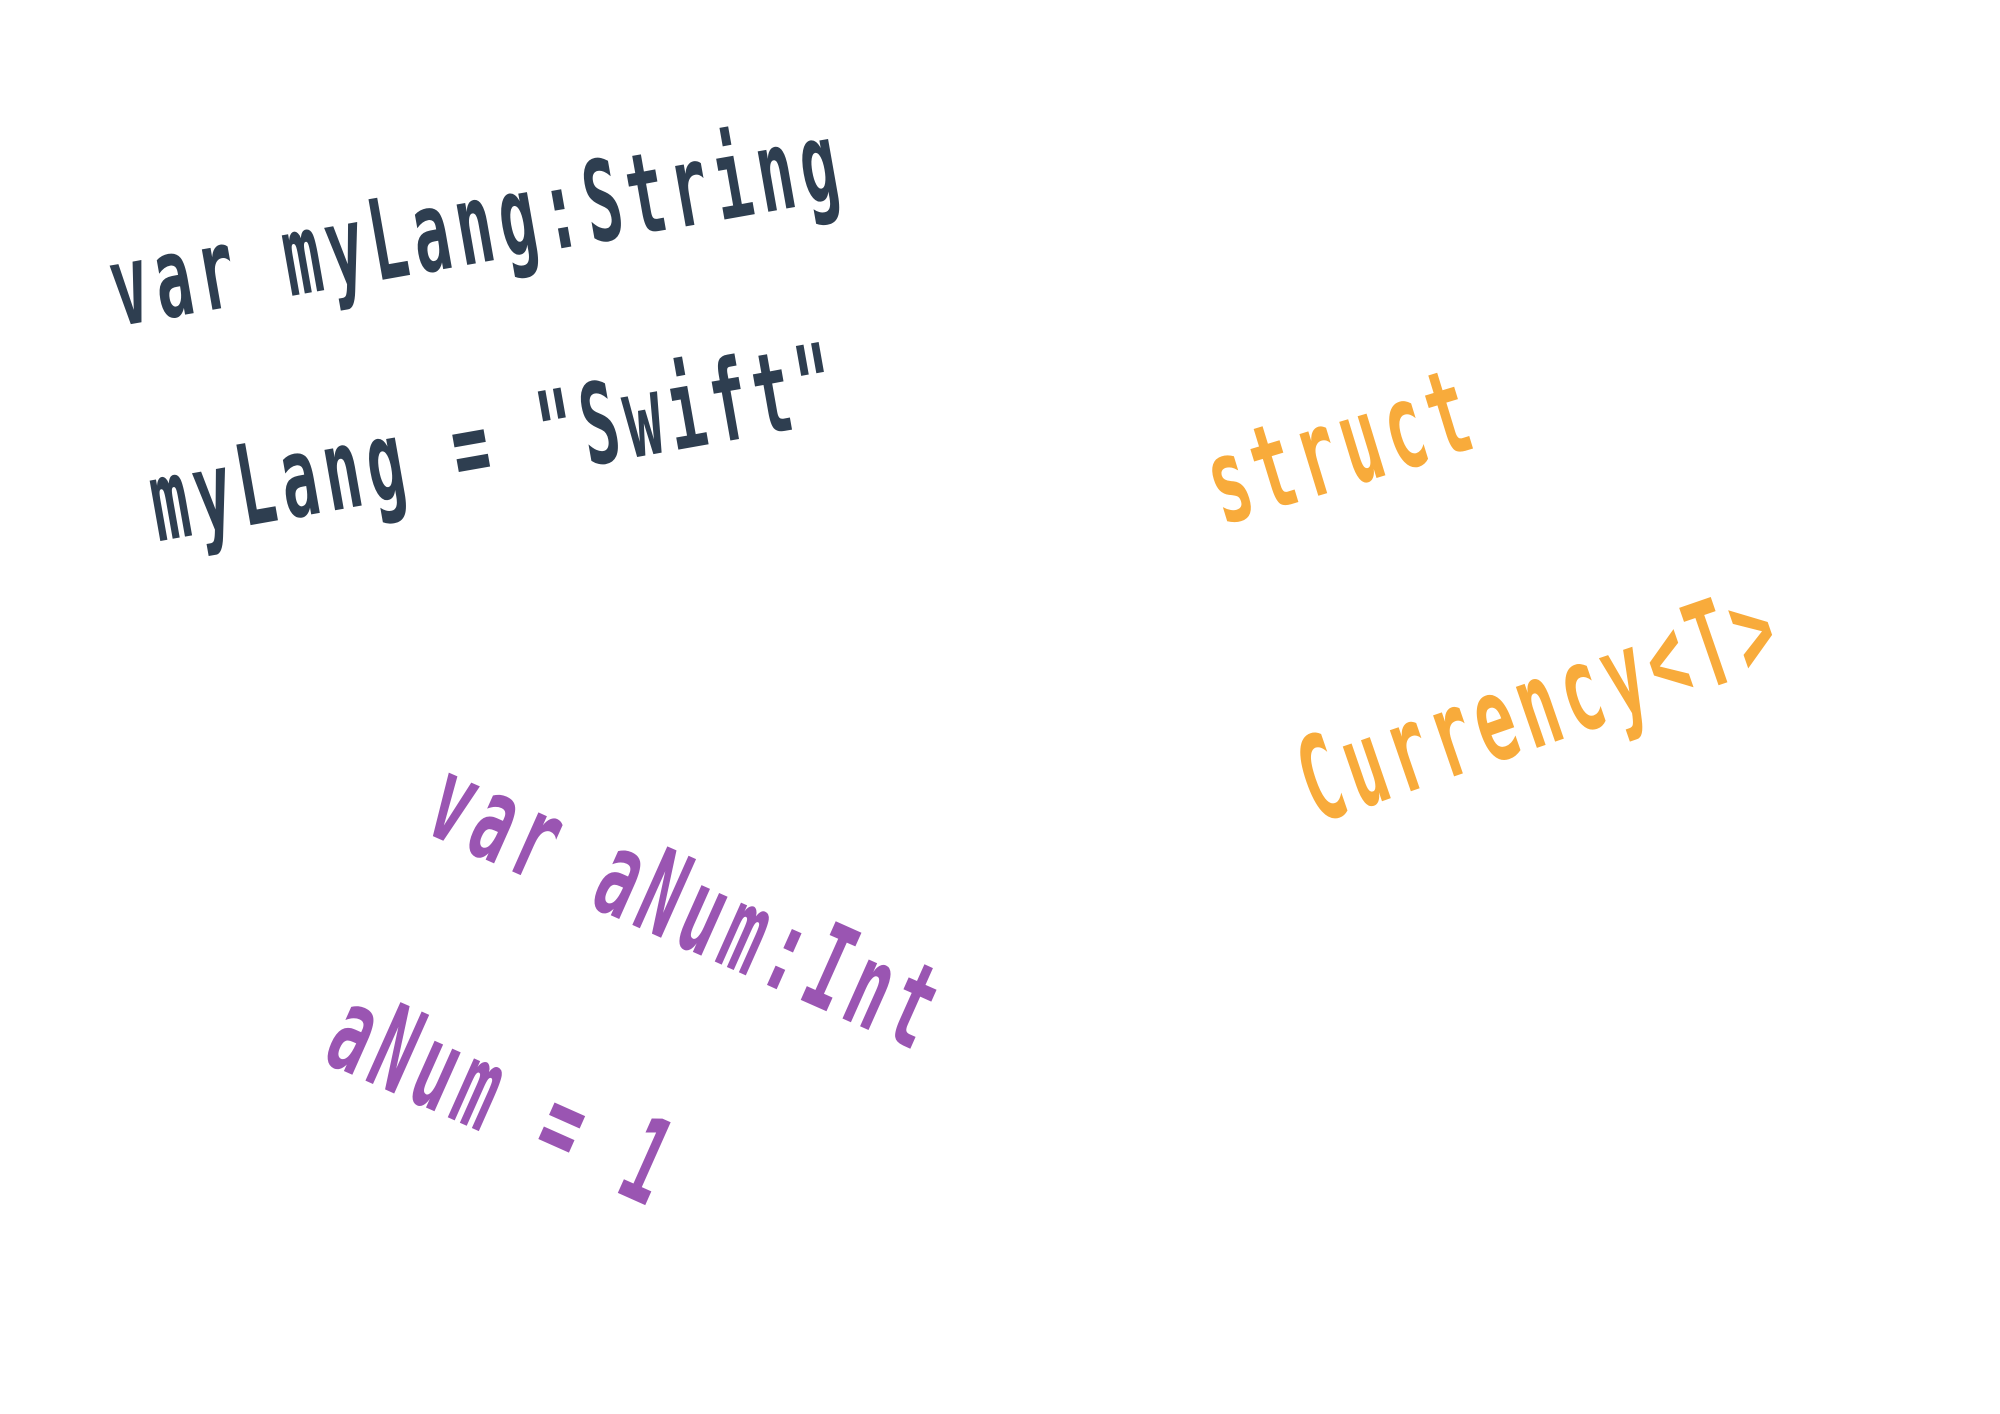 Image resolution: width=2000 pixels, height=1414 pixels. What do you see at coordinates (1540, 703) in the screenshot?
I see `code-line-currency-generic: Currency<T>` at bounding box center [1540, 703].